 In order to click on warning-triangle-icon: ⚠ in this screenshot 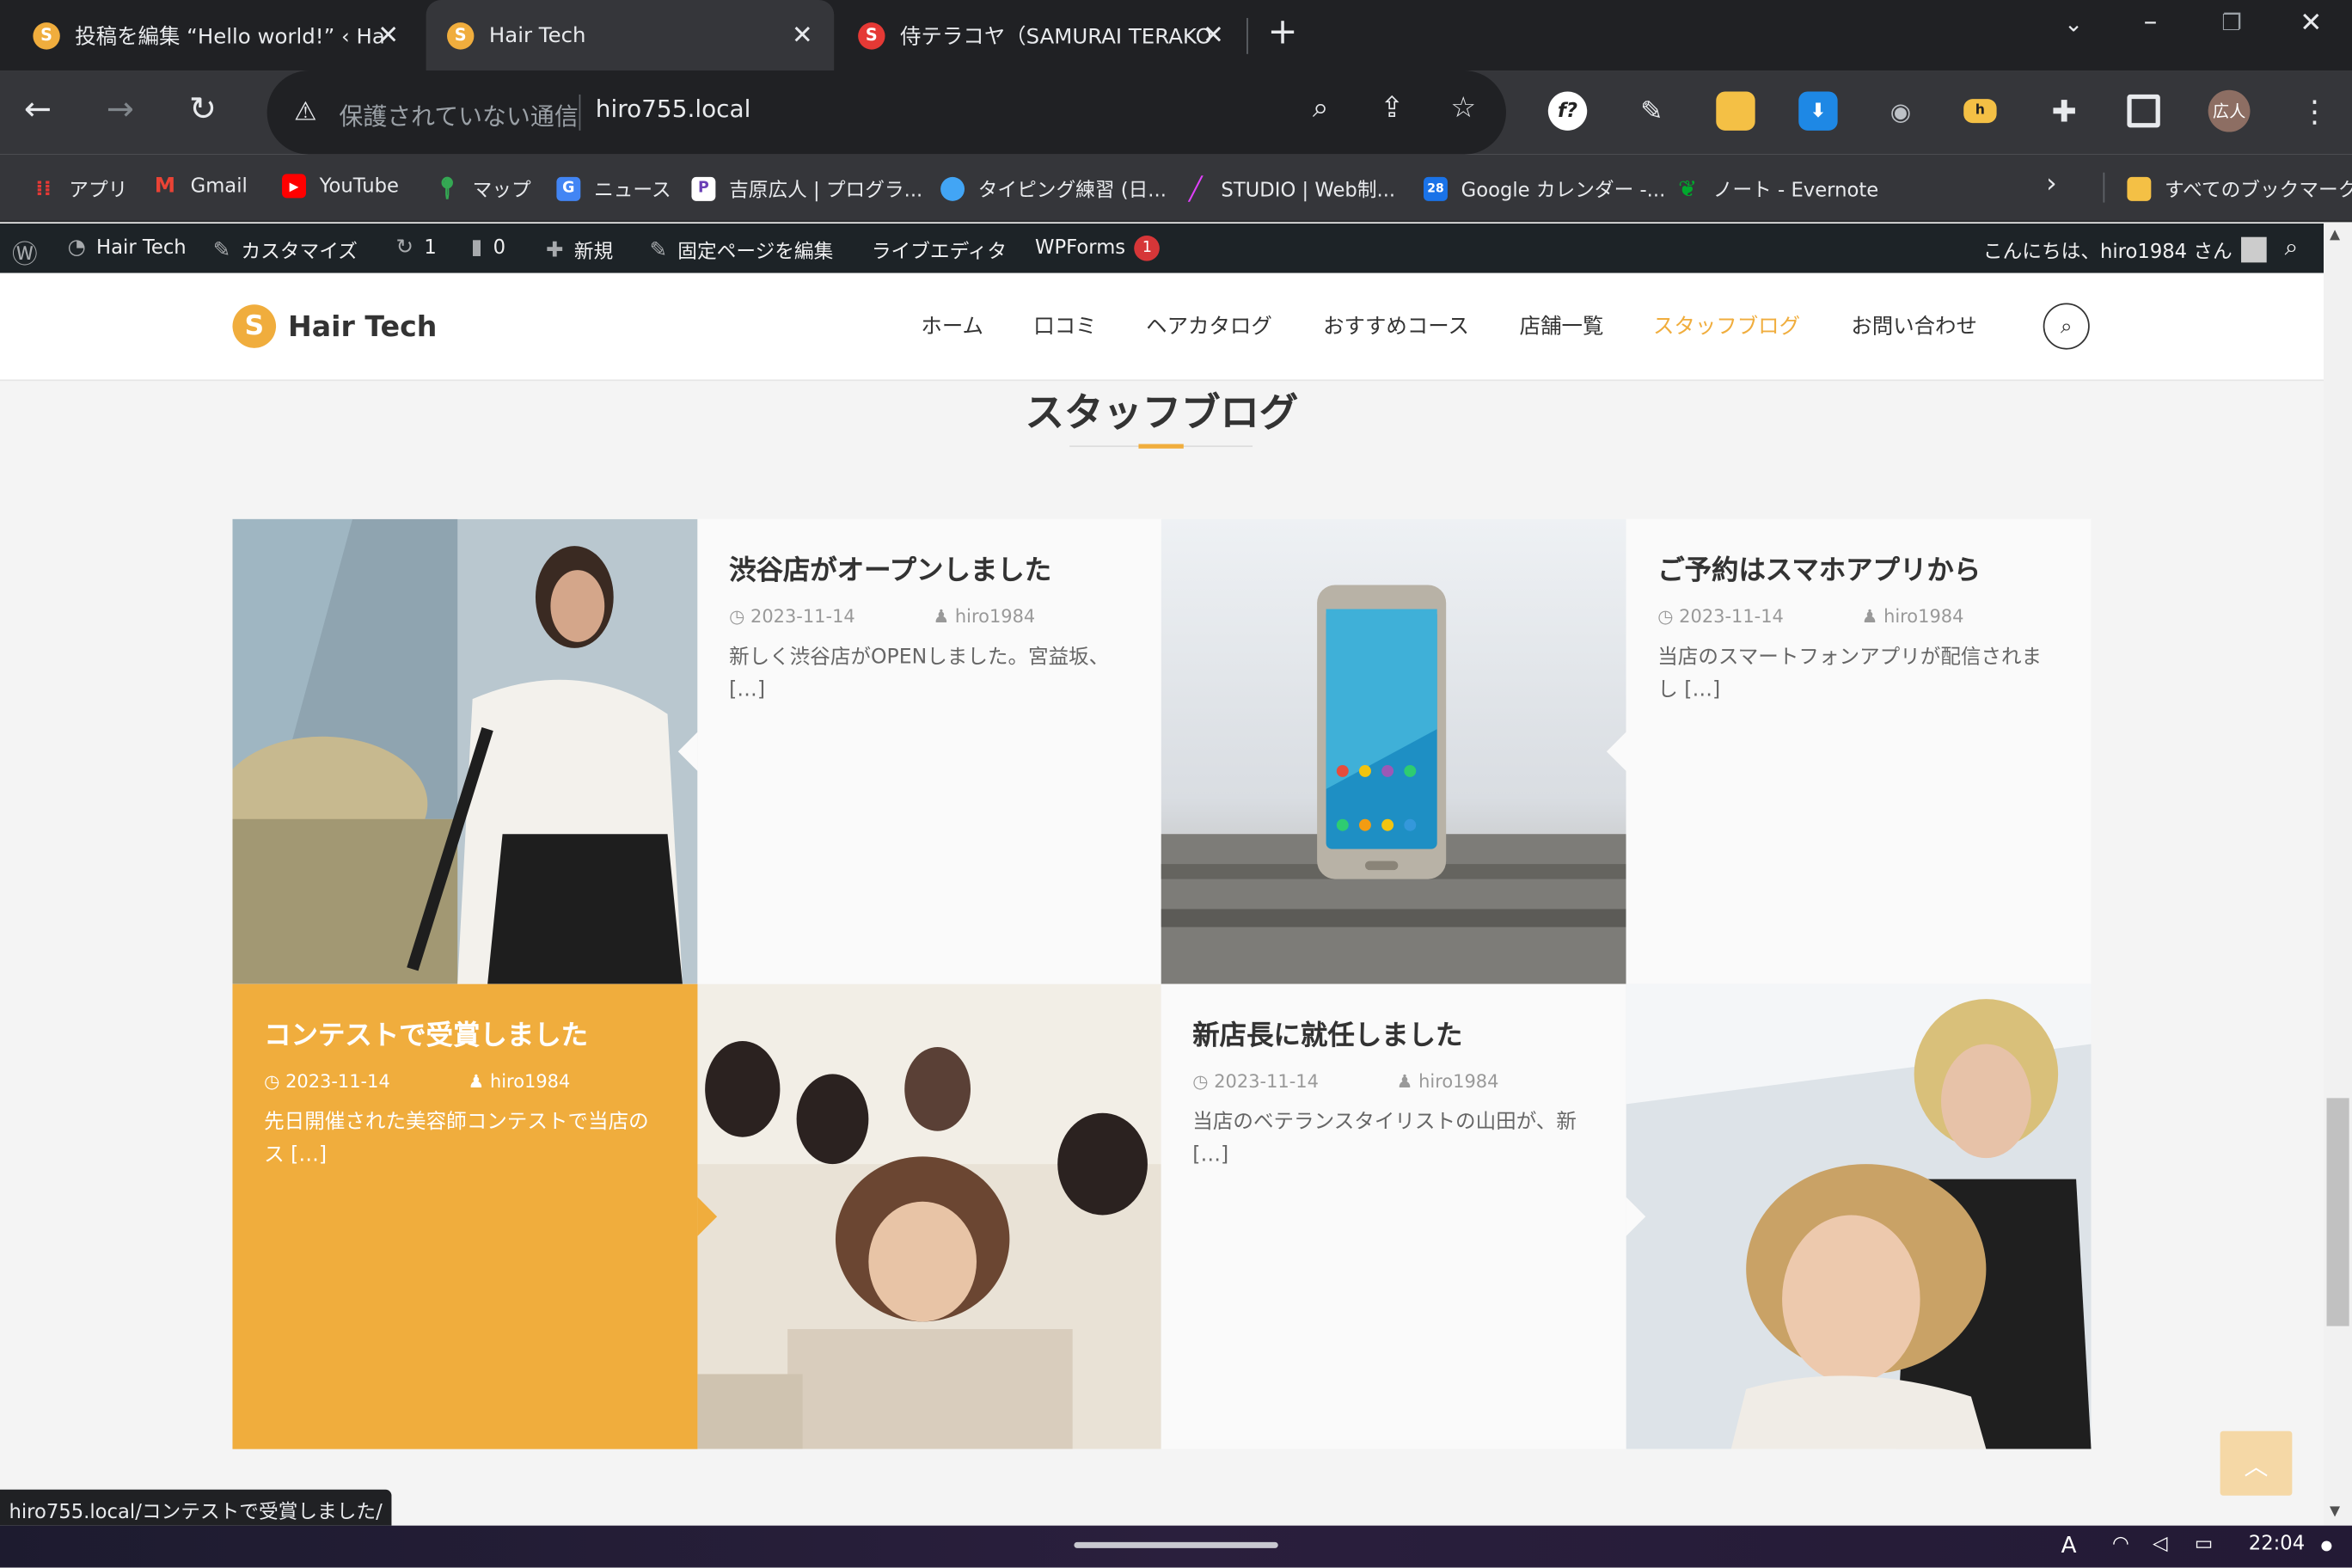, I will do `click(305, 112)`.